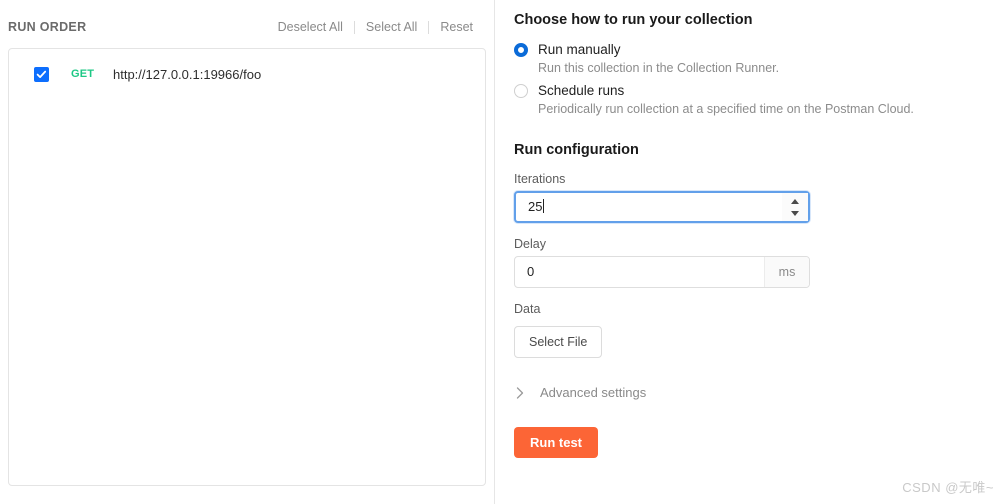 This screenshot has height=504, width=1006. I want to click on run-order-actions: Deselect All Select All Reset, so click(370, 27).